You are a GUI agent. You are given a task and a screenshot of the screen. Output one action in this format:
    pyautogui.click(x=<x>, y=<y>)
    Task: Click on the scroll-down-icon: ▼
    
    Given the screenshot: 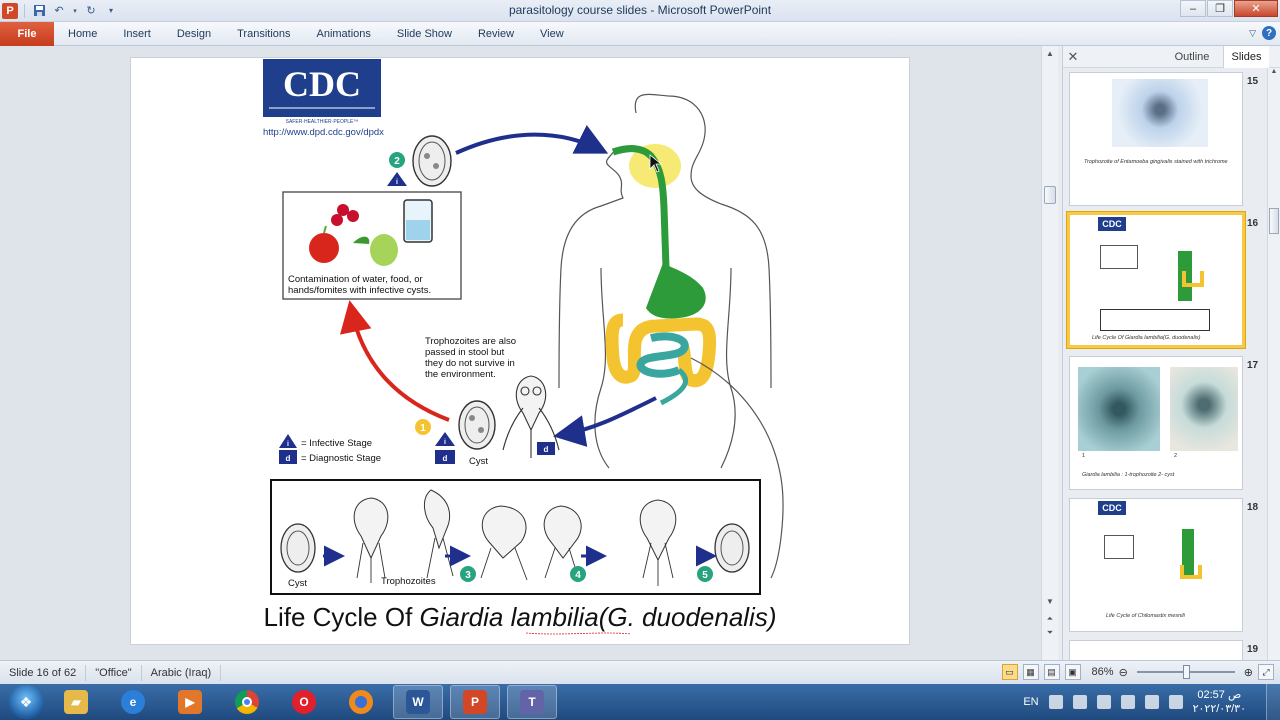 What is the action you would take?
    pyautogui.click(x=1050, y=601)
    